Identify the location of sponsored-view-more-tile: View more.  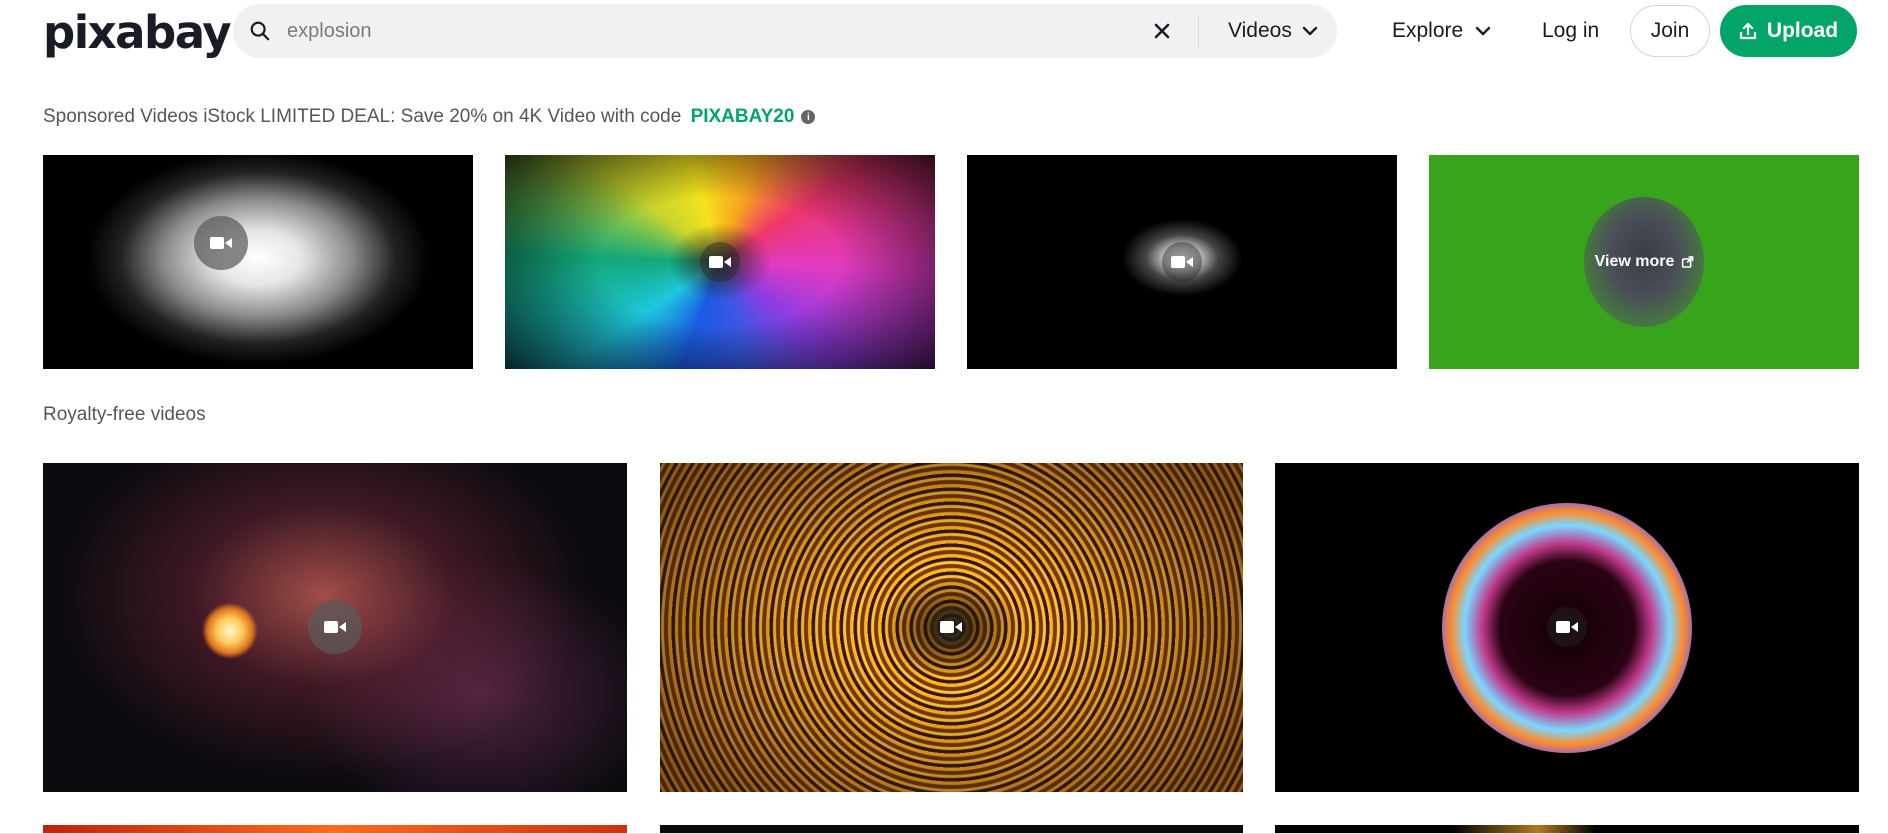
(1644, 262).